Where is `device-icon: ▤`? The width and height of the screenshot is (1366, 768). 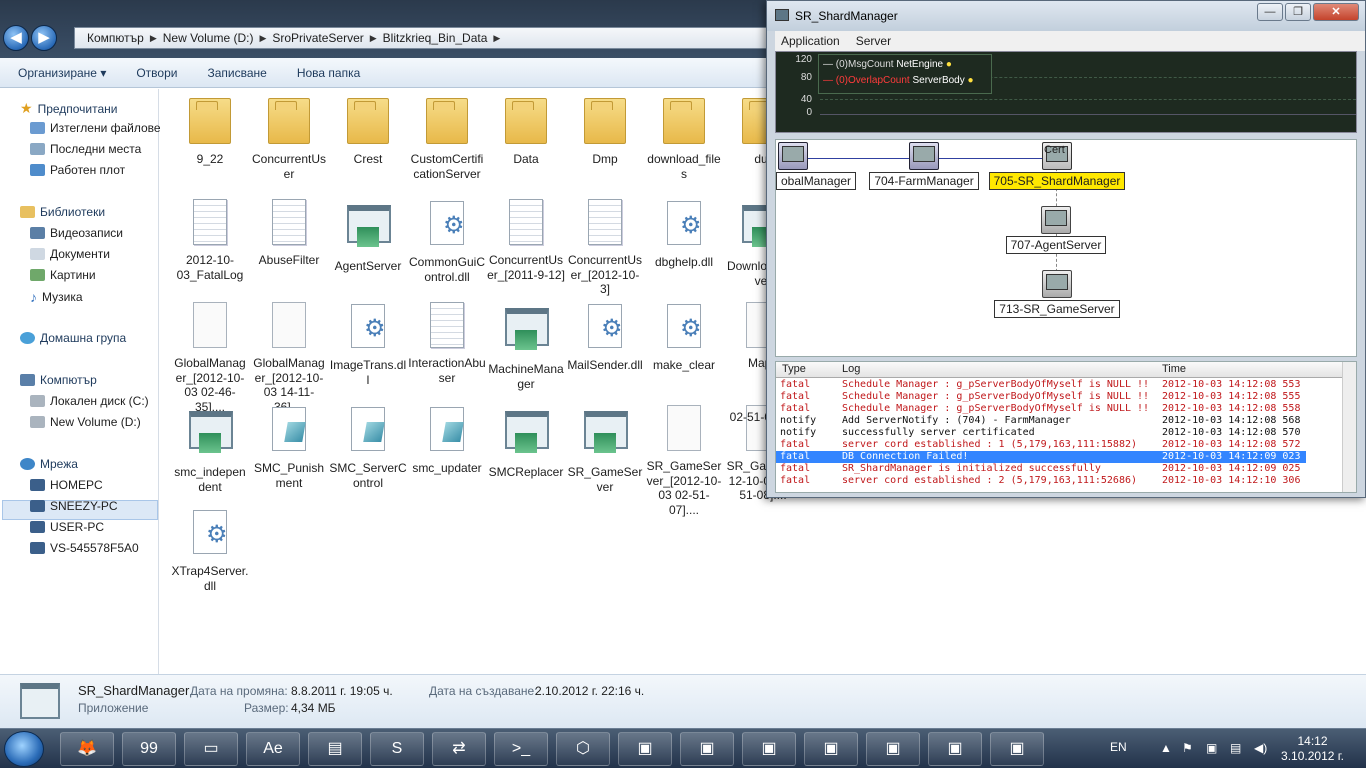 device-icon: ▤ is located at coordinates (1235, 748).